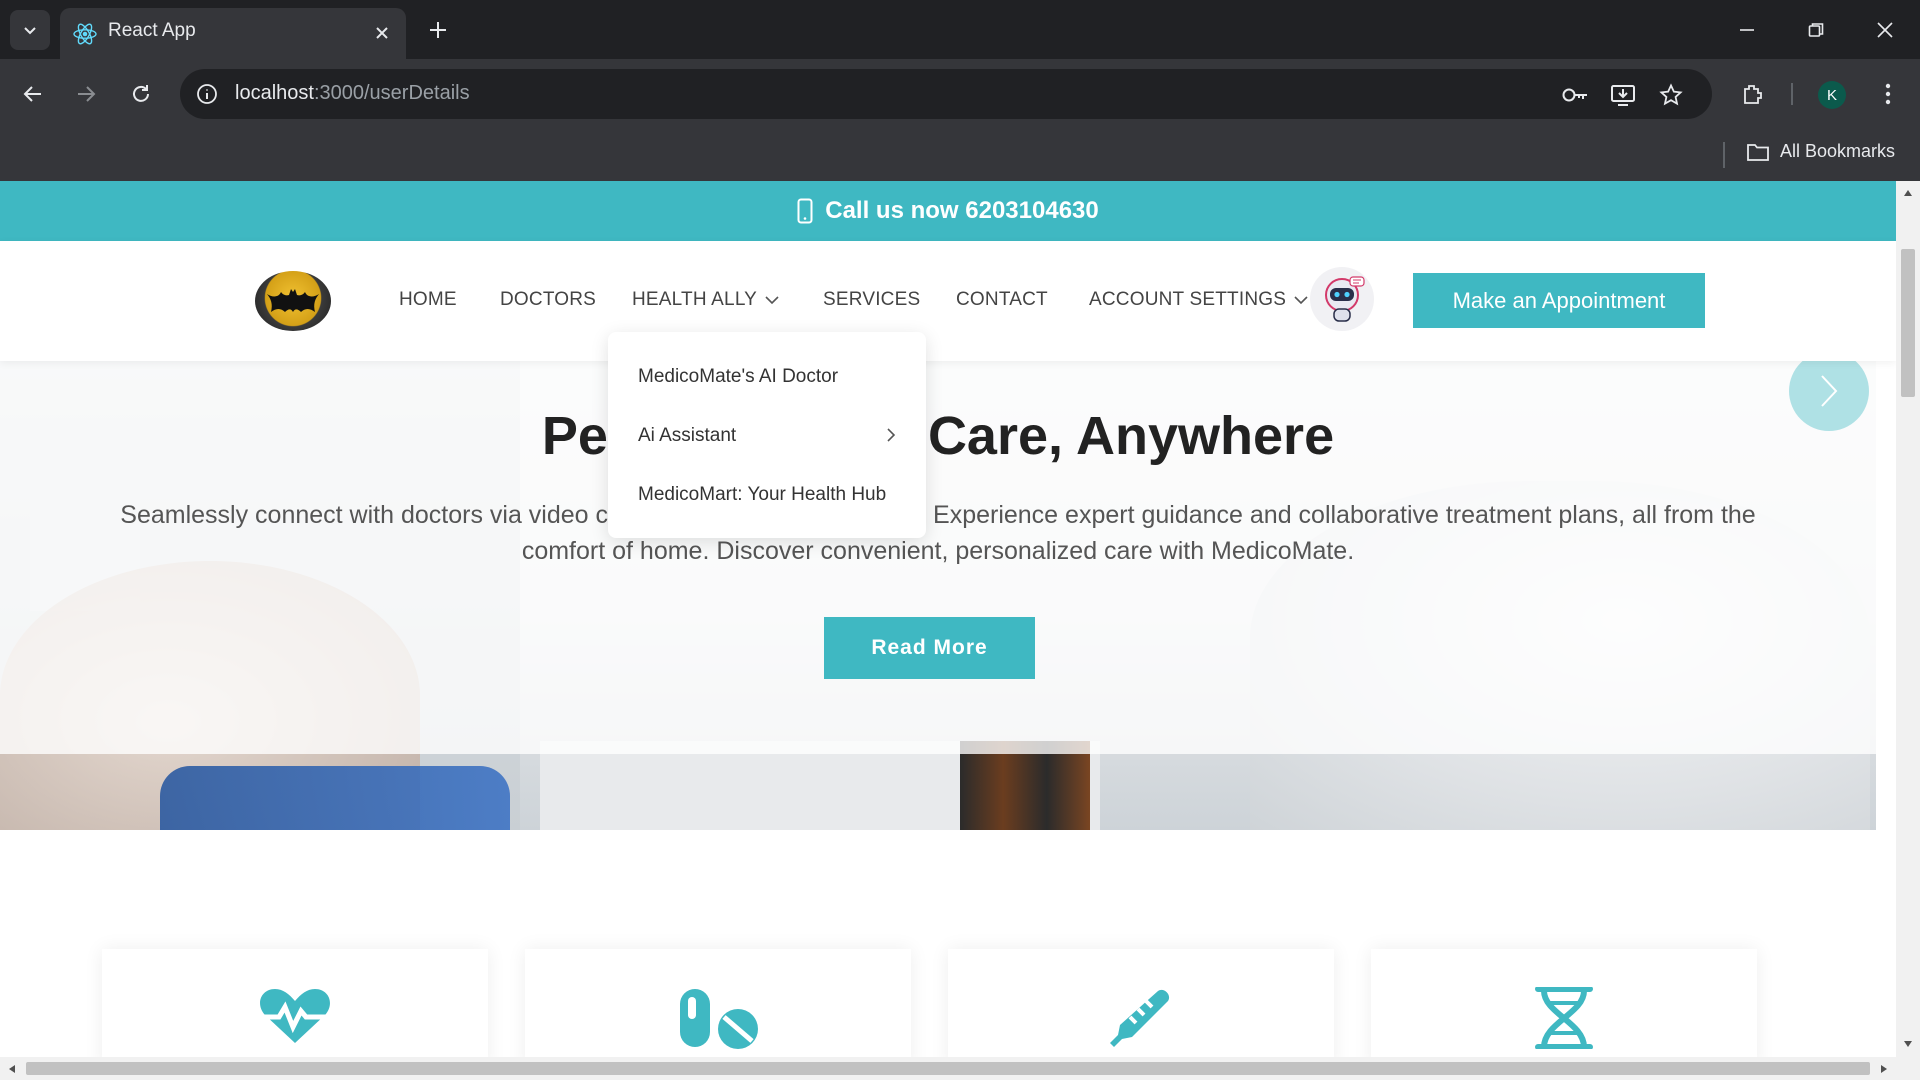 This screenshot has height=1080, width=1920. What do you see at coordinates (719, 1019) in the screenshot?
I see `pills-icon` at bounding box center [719, 1019].